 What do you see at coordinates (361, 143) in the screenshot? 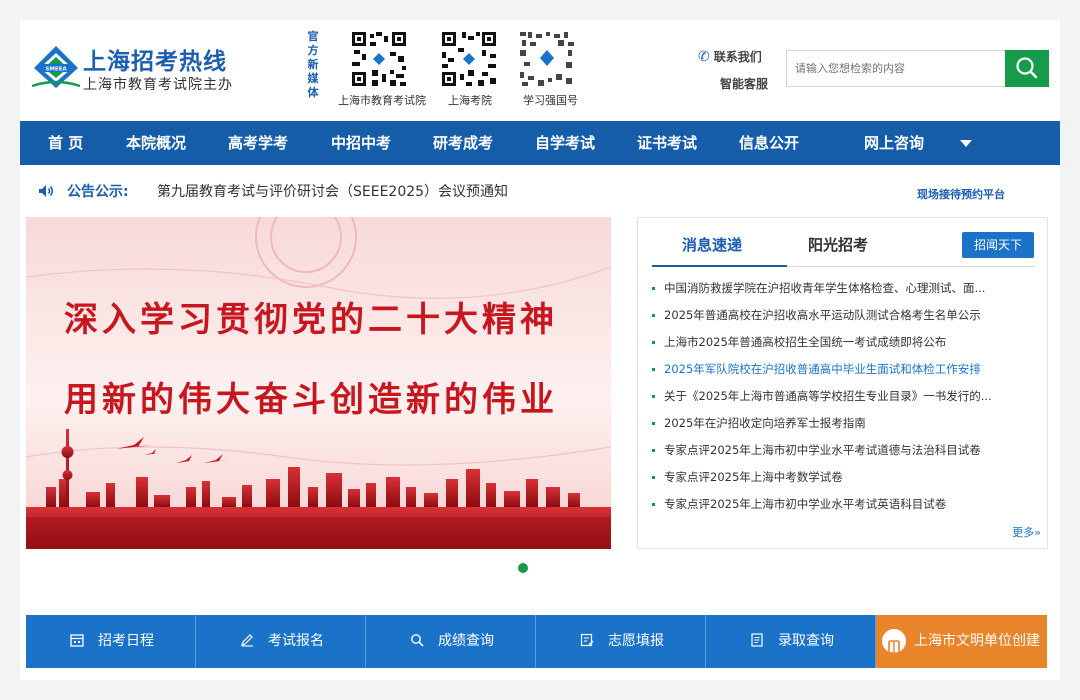
I see `nav-item-zhongkao: 中招中考` at bounding box center [361, 143].